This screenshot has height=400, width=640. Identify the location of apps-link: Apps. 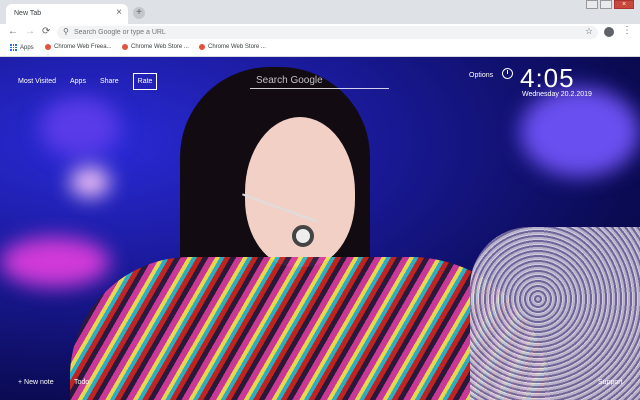
(78, 81).